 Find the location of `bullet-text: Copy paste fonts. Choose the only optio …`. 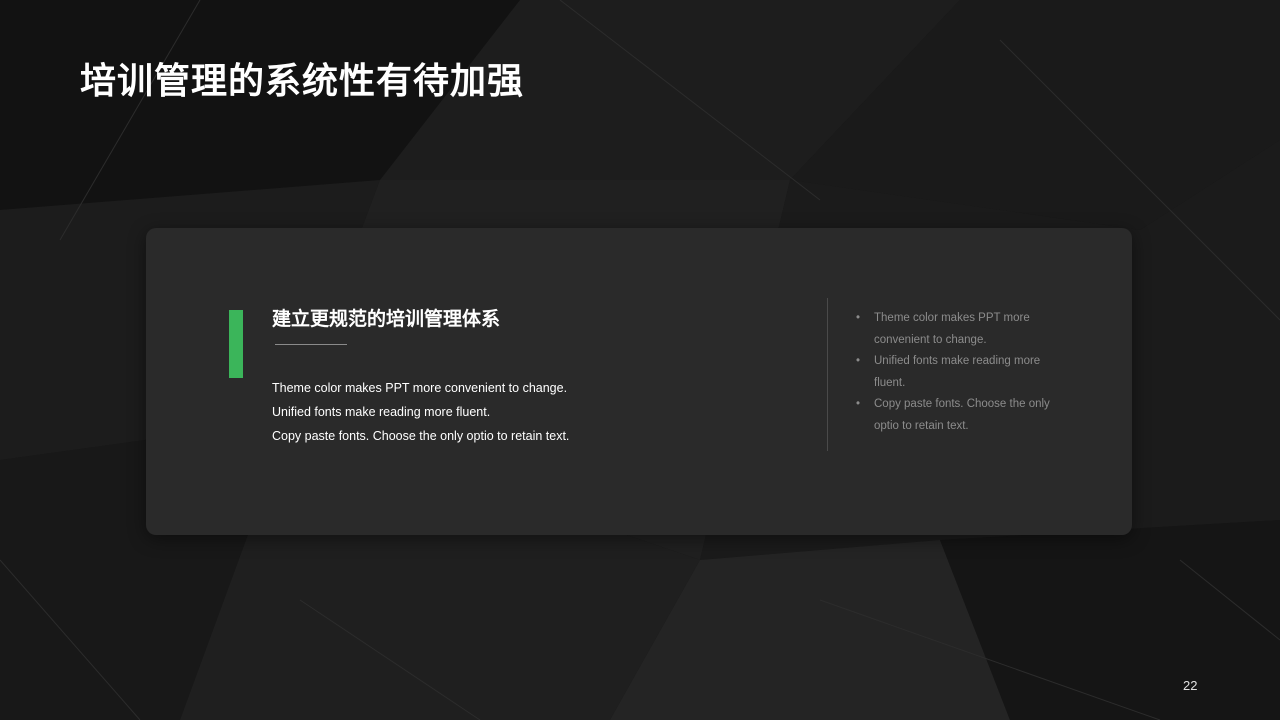

bullet-text: Copy paste fonts. Choose the only optio … is located at coordinates (962, 415).